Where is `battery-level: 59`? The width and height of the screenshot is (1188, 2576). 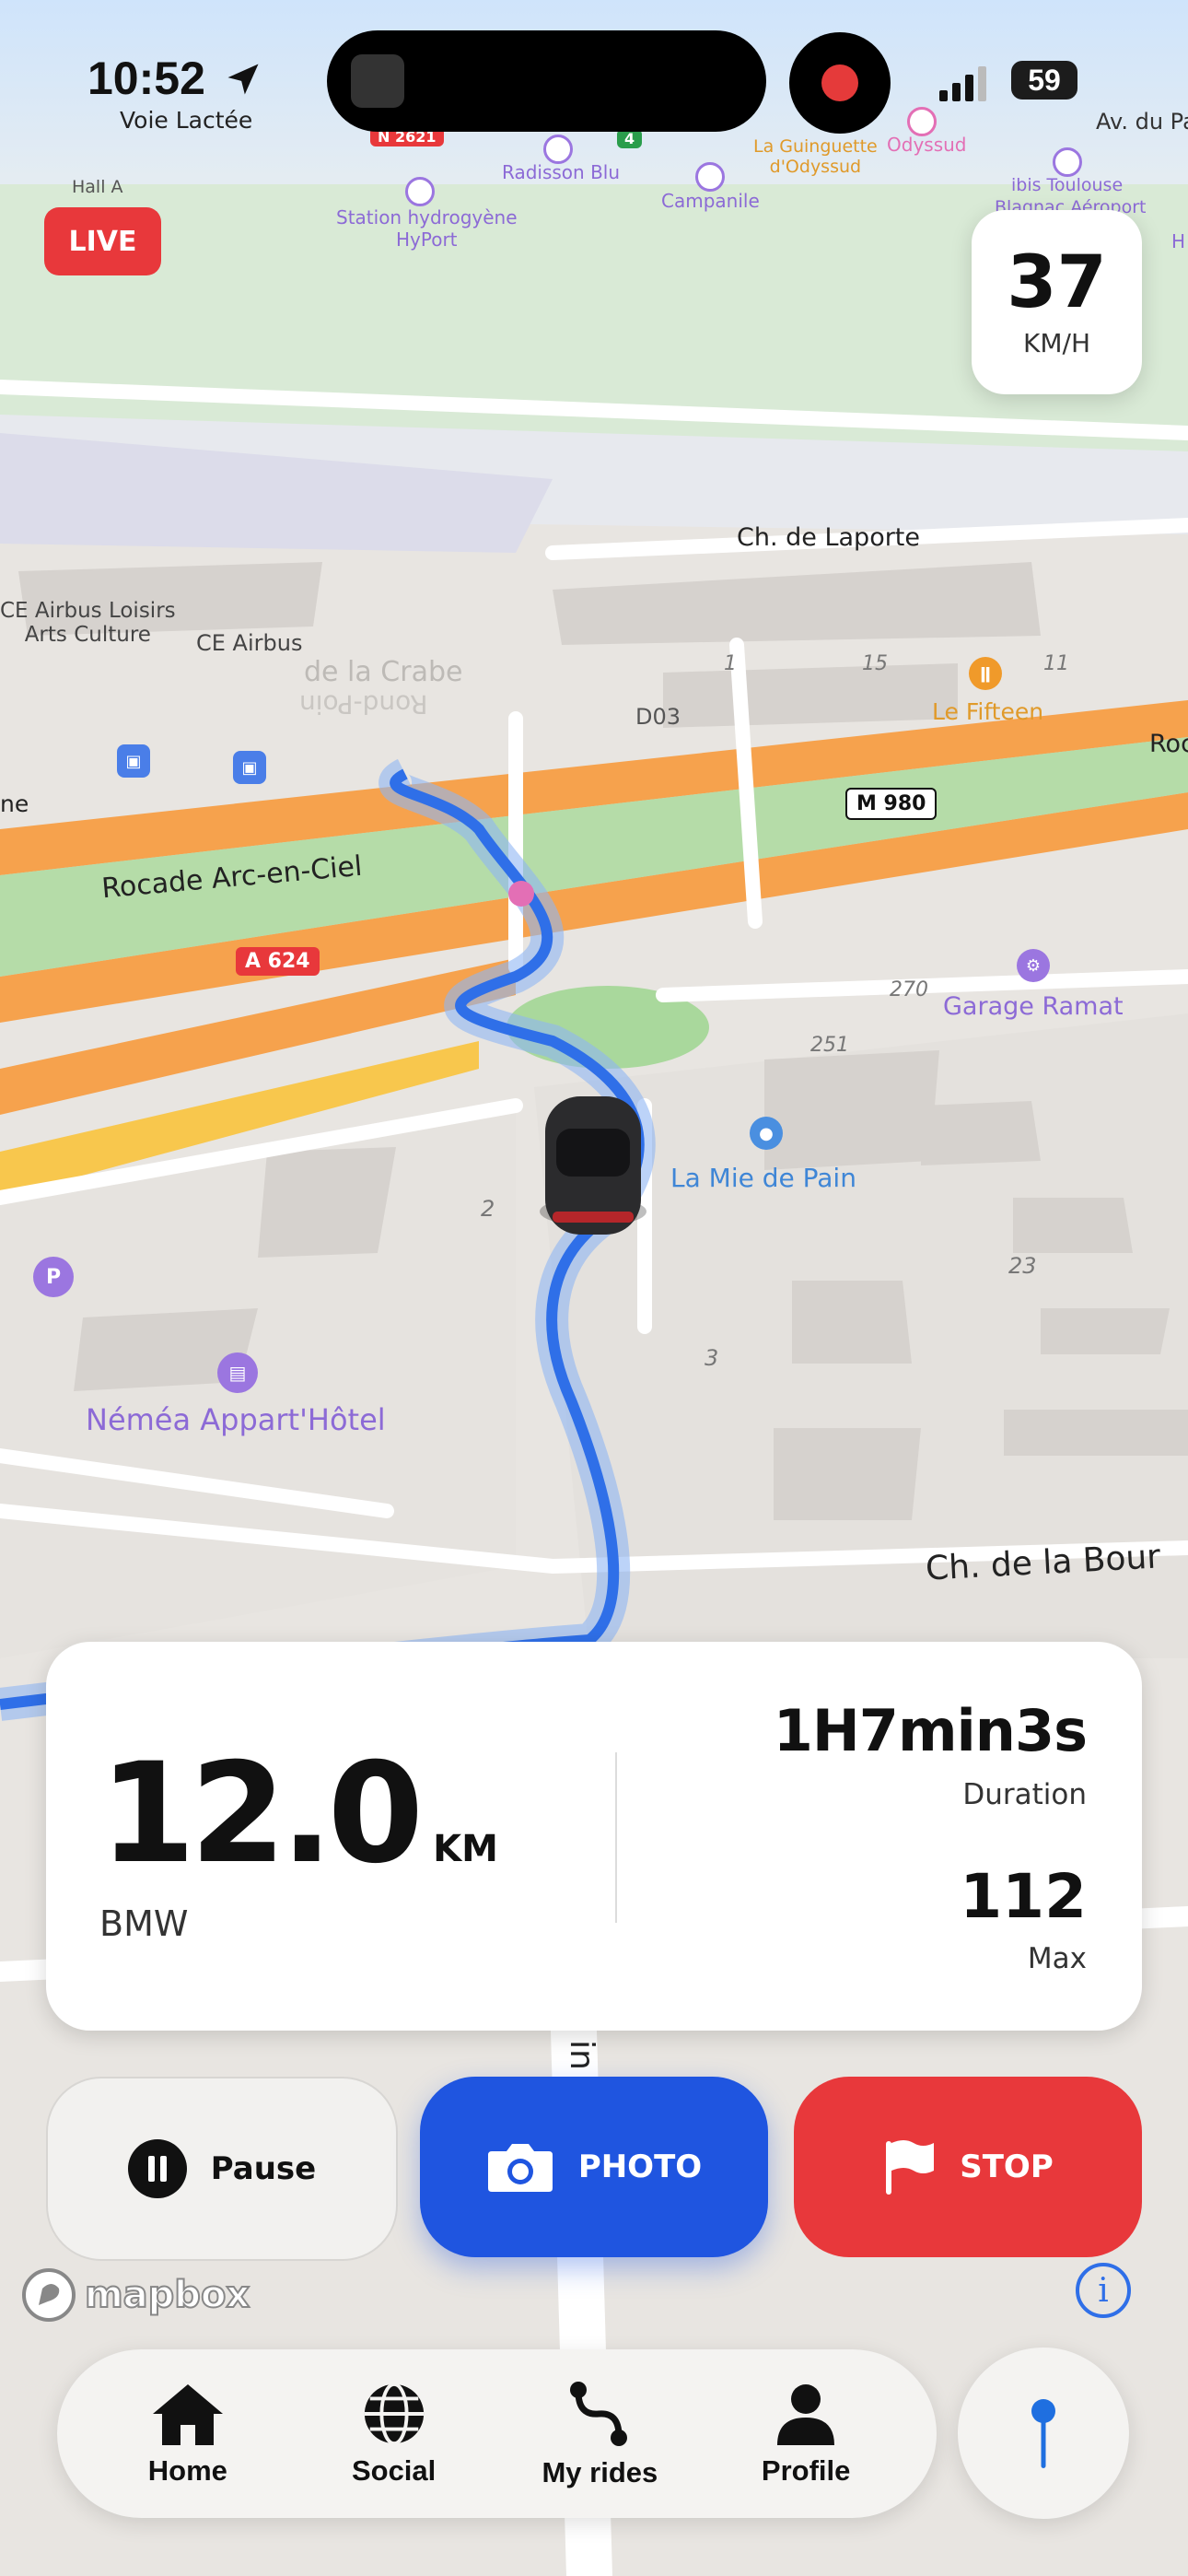 battery-level: 59 is located at coordinates (1044, 80).